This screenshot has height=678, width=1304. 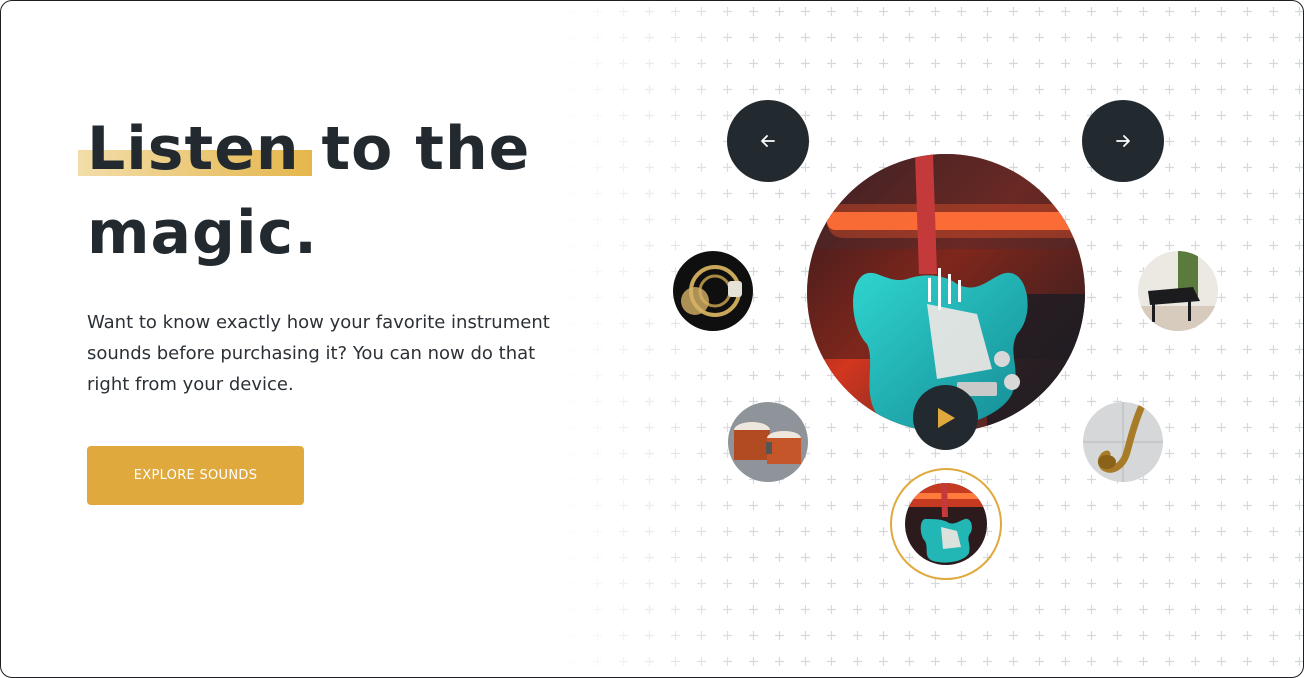 I want to click on saxophone-image, so click(x=1123, y=442).